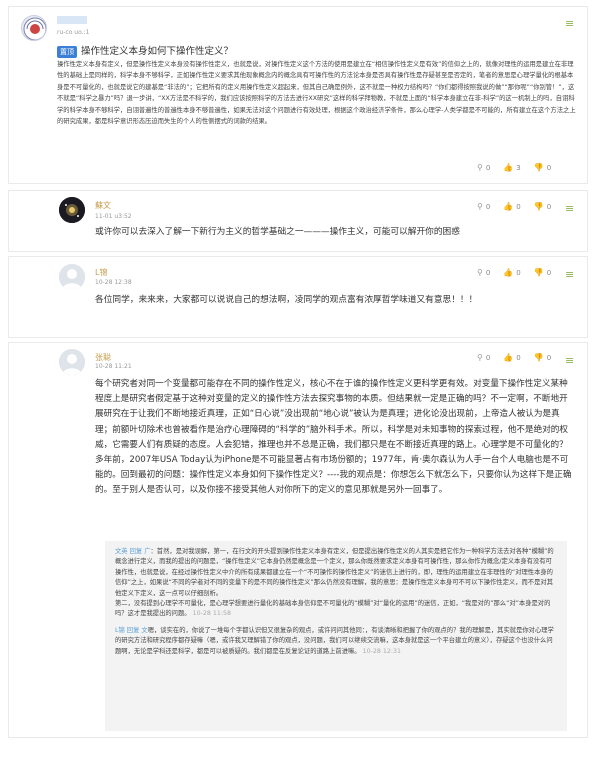 Image resolution: width=596 pixels, height=760 pixels. I want to click on comment-time: 10-28 12:38, so click(113, 282).